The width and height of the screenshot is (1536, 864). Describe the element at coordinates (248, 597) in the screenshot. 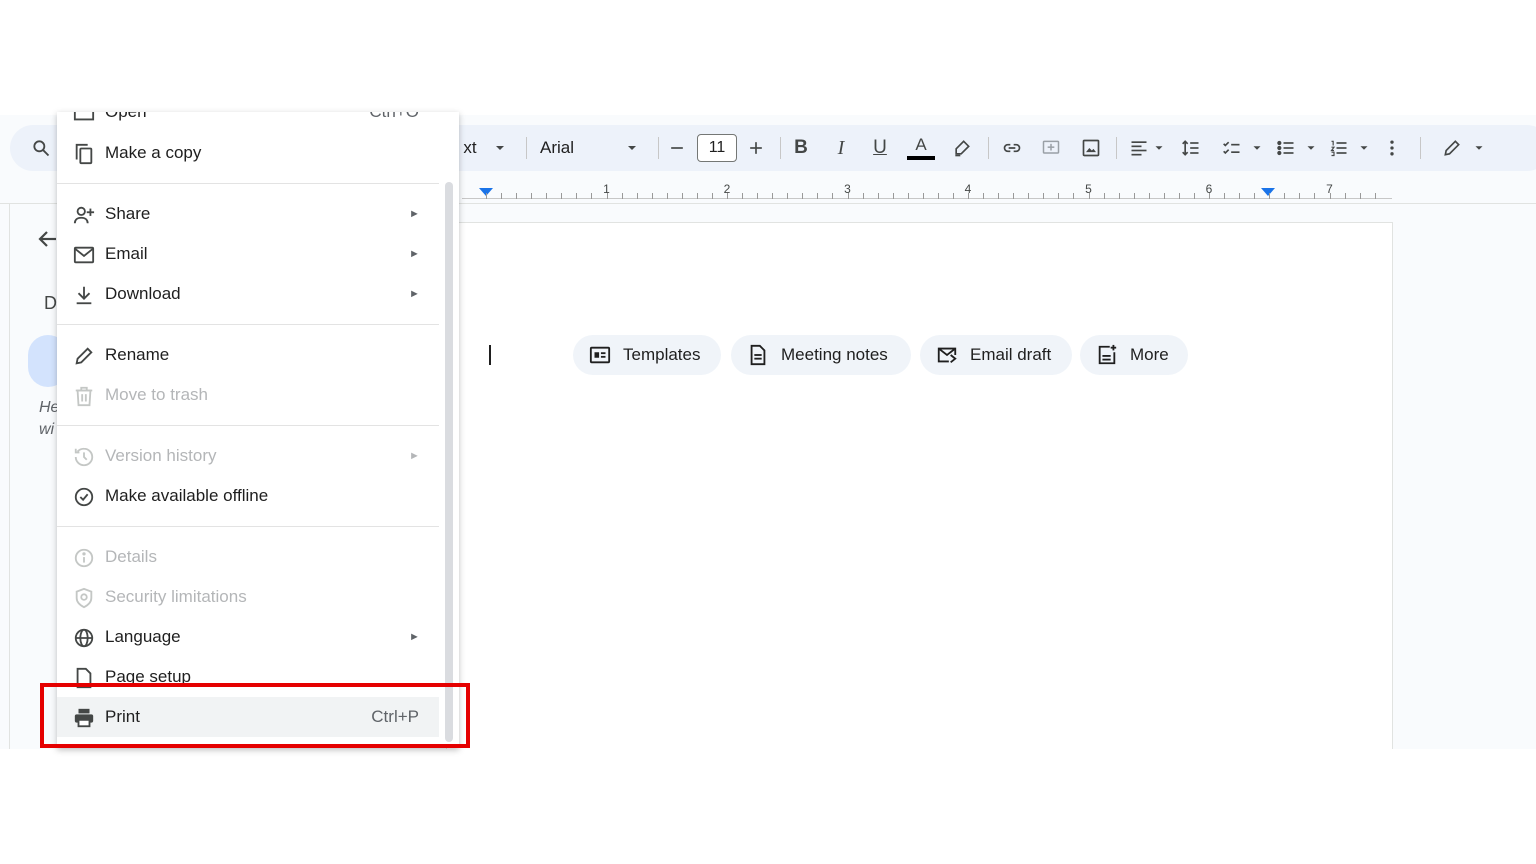

I see `menu-item-security-limitations: Security limitations` at that location.